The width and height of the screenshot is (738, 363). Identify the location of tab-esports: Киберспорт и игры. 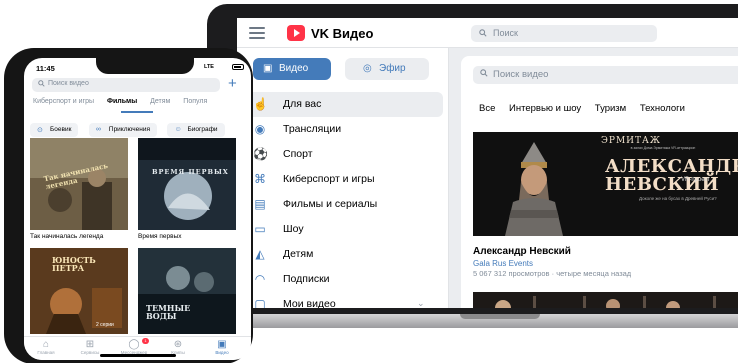
(63, 101).